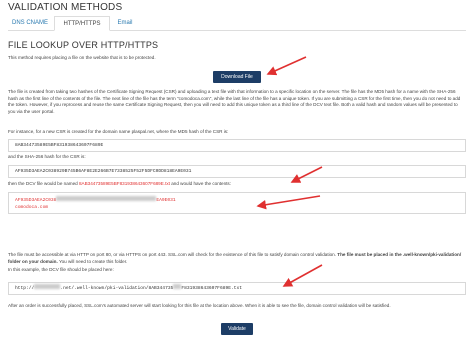 This screenshot has width=474, height=343. Describe the element at coordinates (288, 202) in the screenshot. I see `arrow-dcv-contents` at that location.